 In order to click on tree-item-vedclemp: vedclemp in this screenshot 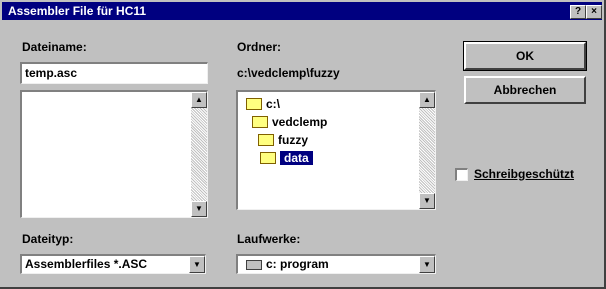, I will do `click(289, 122)`.